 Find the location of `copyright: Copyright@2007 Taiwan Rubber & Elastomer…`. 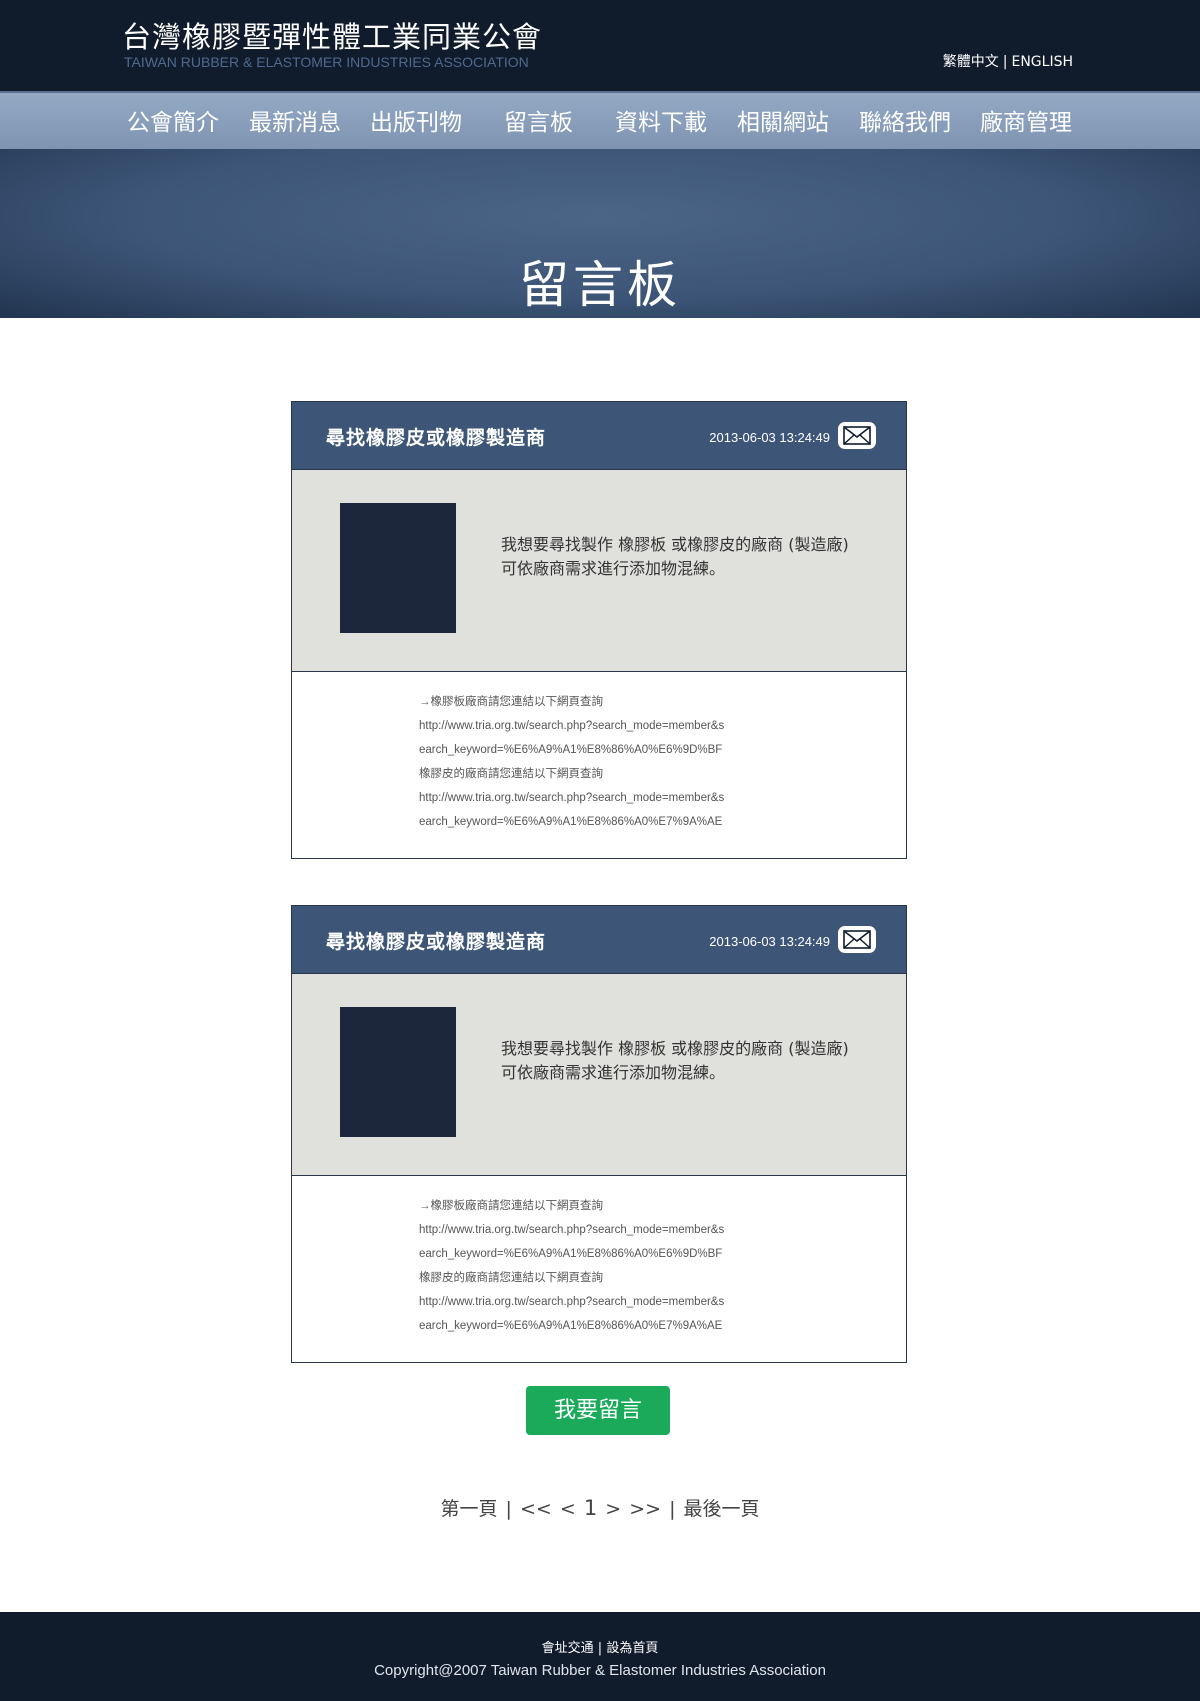

copyright: Copyright@2007 Taiwan Rubber & Elastomer… is located at coordinates (600, 1670).